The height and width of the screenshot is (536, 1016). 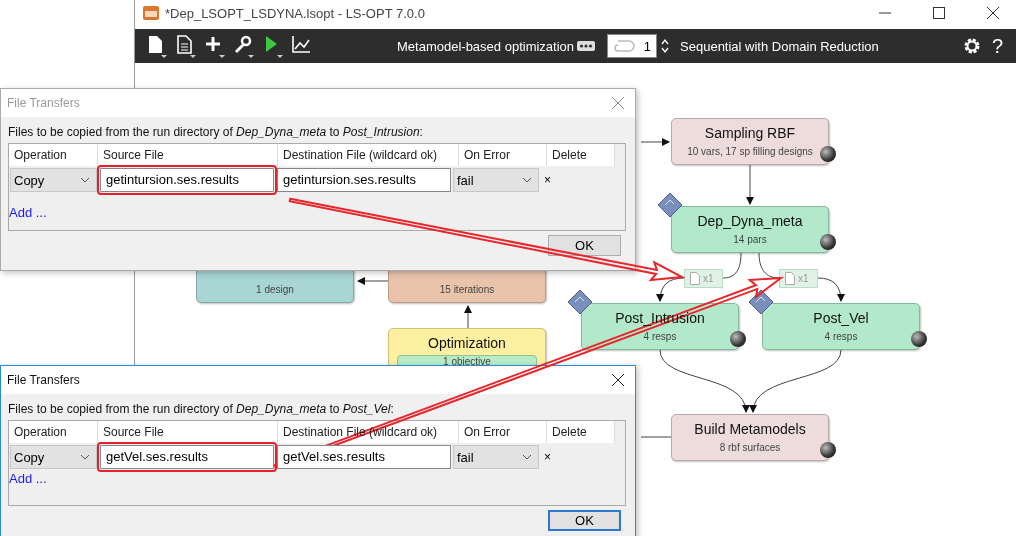 I want to click on dialog-message: Files to be copied from the run directory of Dep_Dyna_meta to Post_Intrusion:, so click(x=216, y=132).